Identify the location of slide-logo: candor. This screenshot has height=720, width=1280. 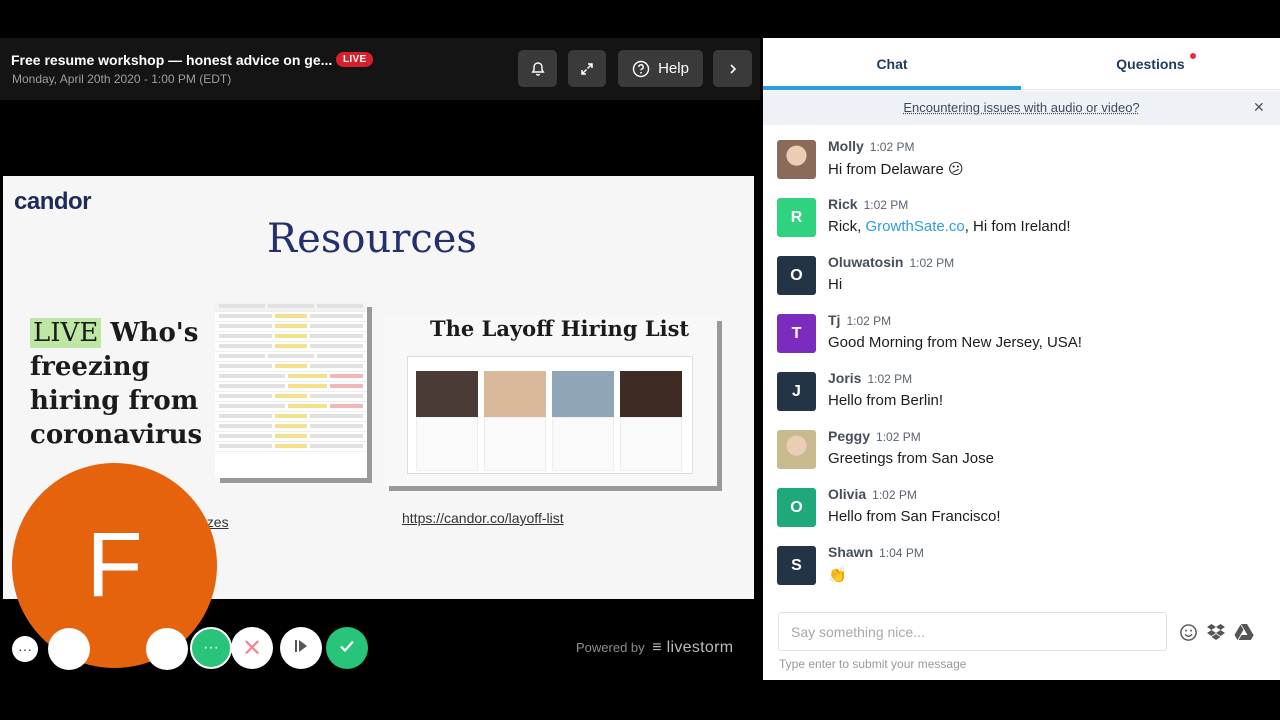
(53, 201).